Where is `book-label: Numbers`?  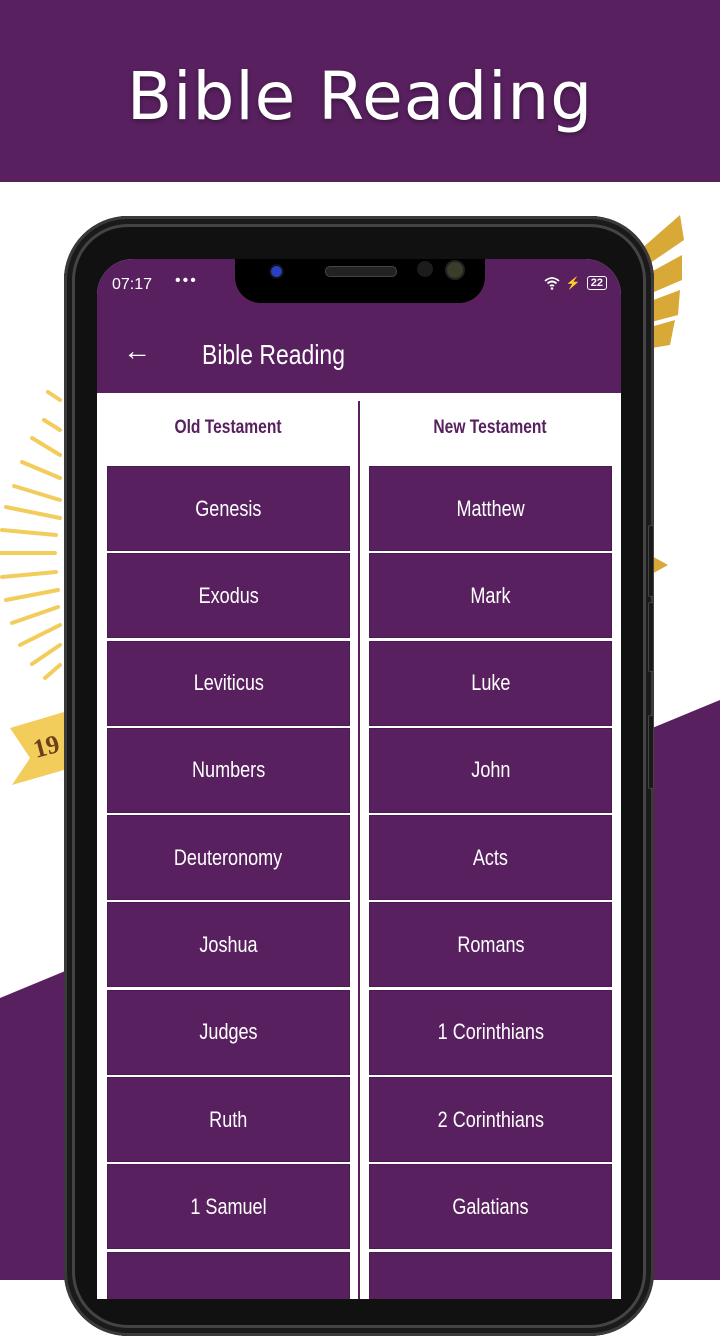 book-label: Numbers is located at coordinates (228, 770).